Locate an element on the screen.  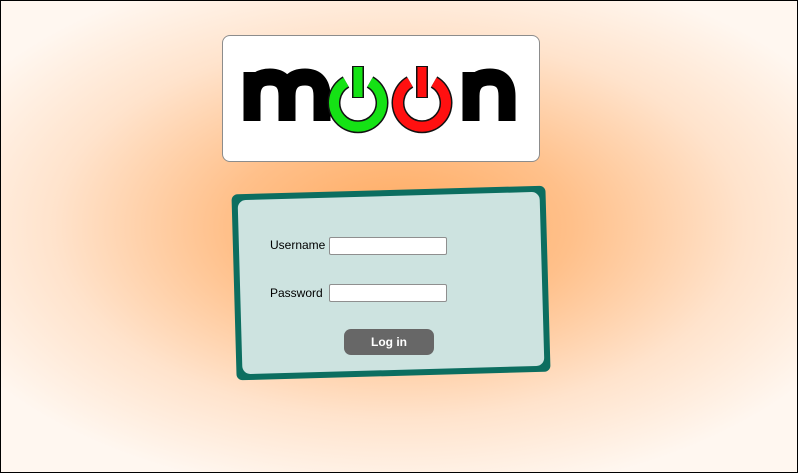
login-button: Log in is located at coordinates (389, 342).